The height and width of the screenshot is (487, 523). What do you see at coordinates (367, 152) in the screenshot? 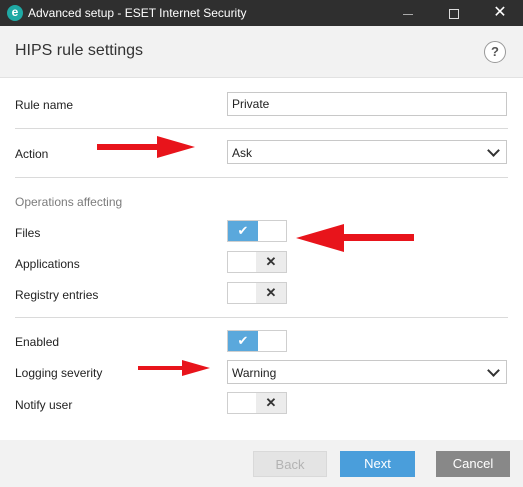
I see `action-select: Ask` at bounding box center [367, 152].